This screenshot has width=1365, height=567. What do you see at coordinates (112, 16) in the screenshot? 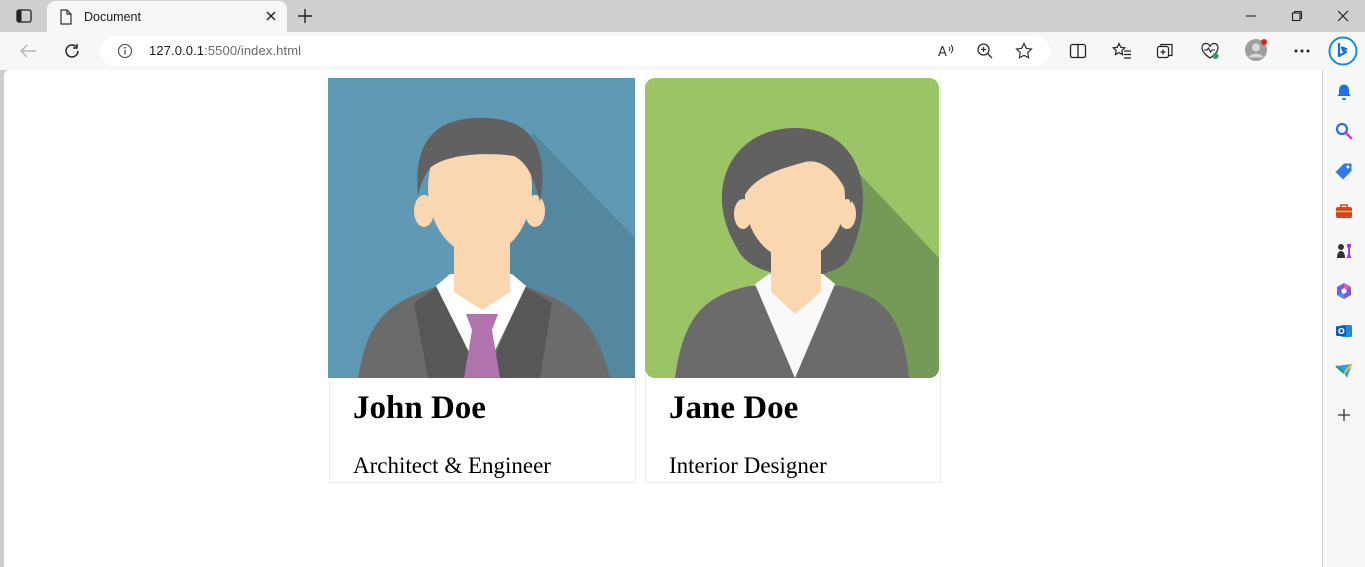
I see `tab-title: Document` at bounding box center [112, 16].